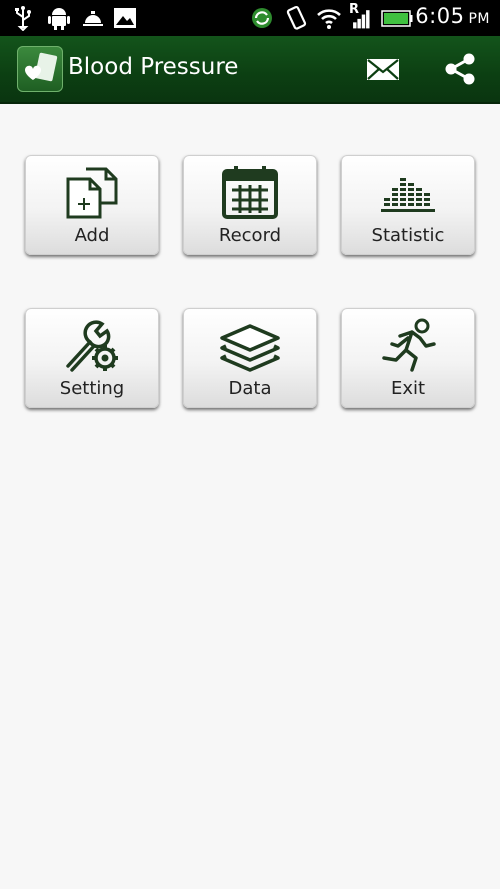  What do you see at coordinates (262, 18) in the screenshot?
I see `sync-icon` at bounding box center [262, 18].